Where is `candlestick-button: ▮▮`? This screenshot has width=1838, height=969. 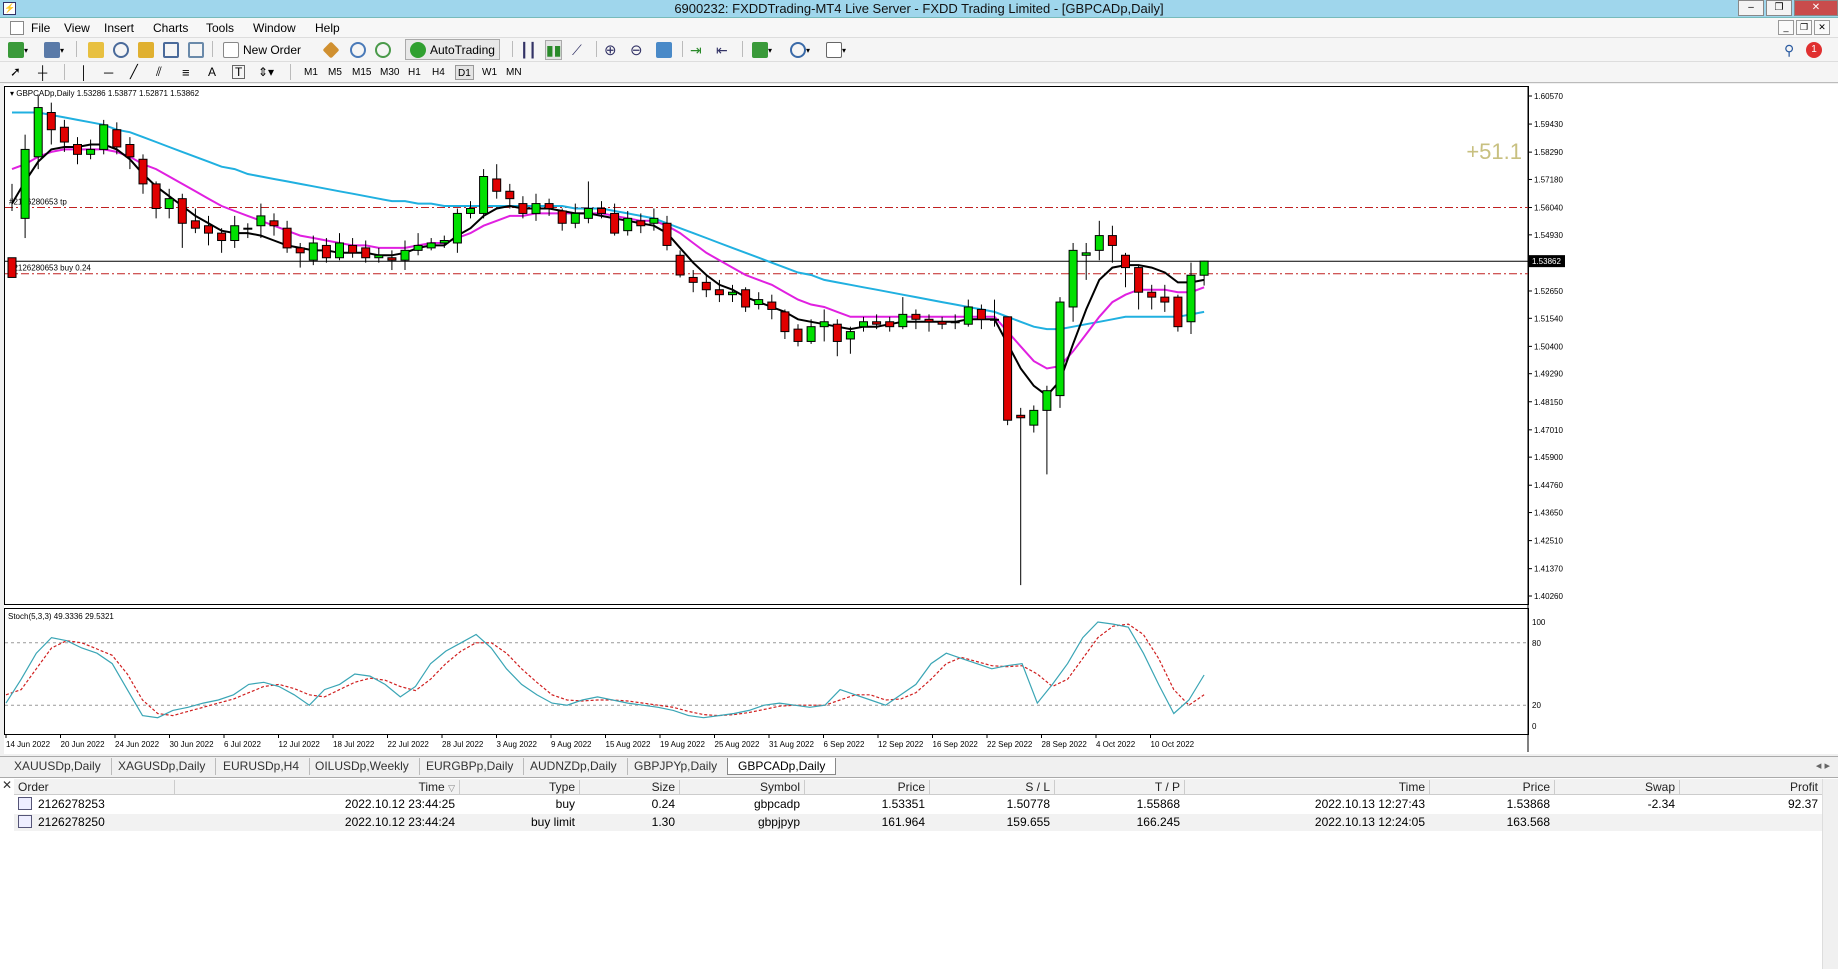 candlestick-button: ▮▮ is located at coordinates (554, 50).